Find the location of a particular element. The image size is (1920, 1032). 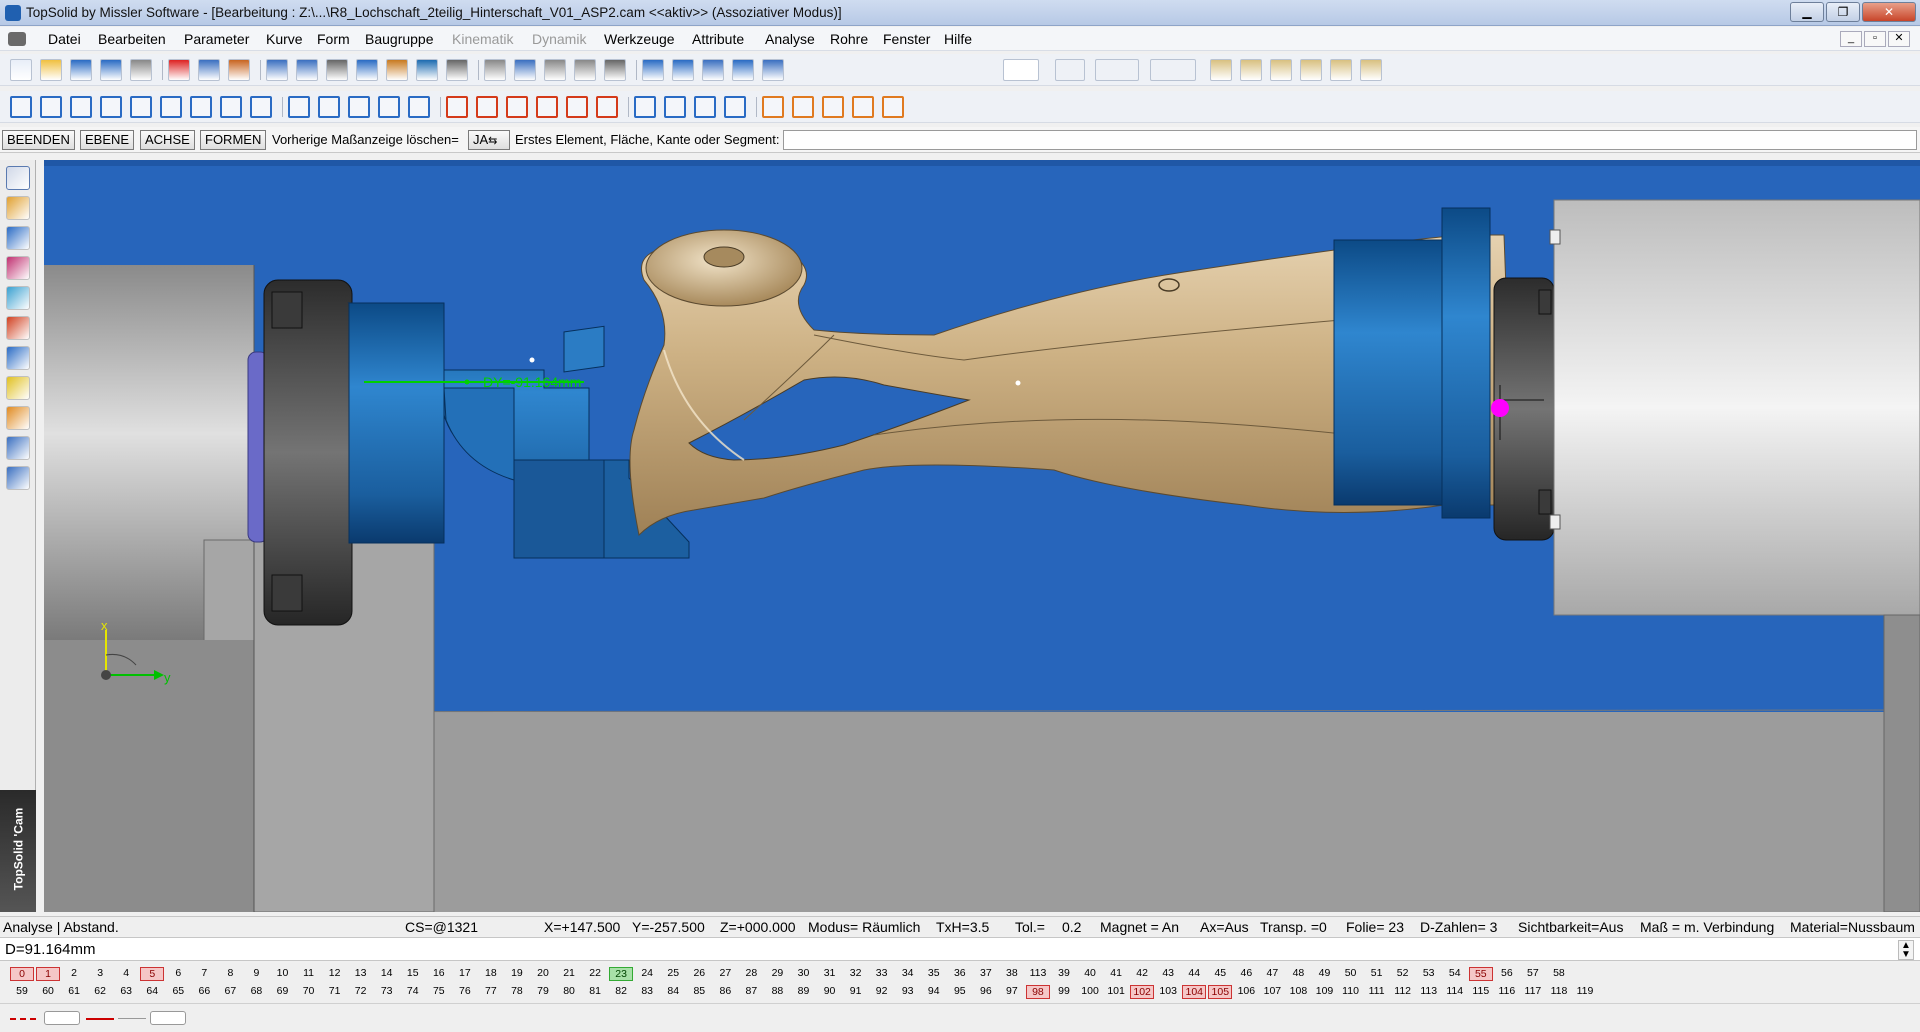

layer-20: 20 is located at coordinates (543, 974).